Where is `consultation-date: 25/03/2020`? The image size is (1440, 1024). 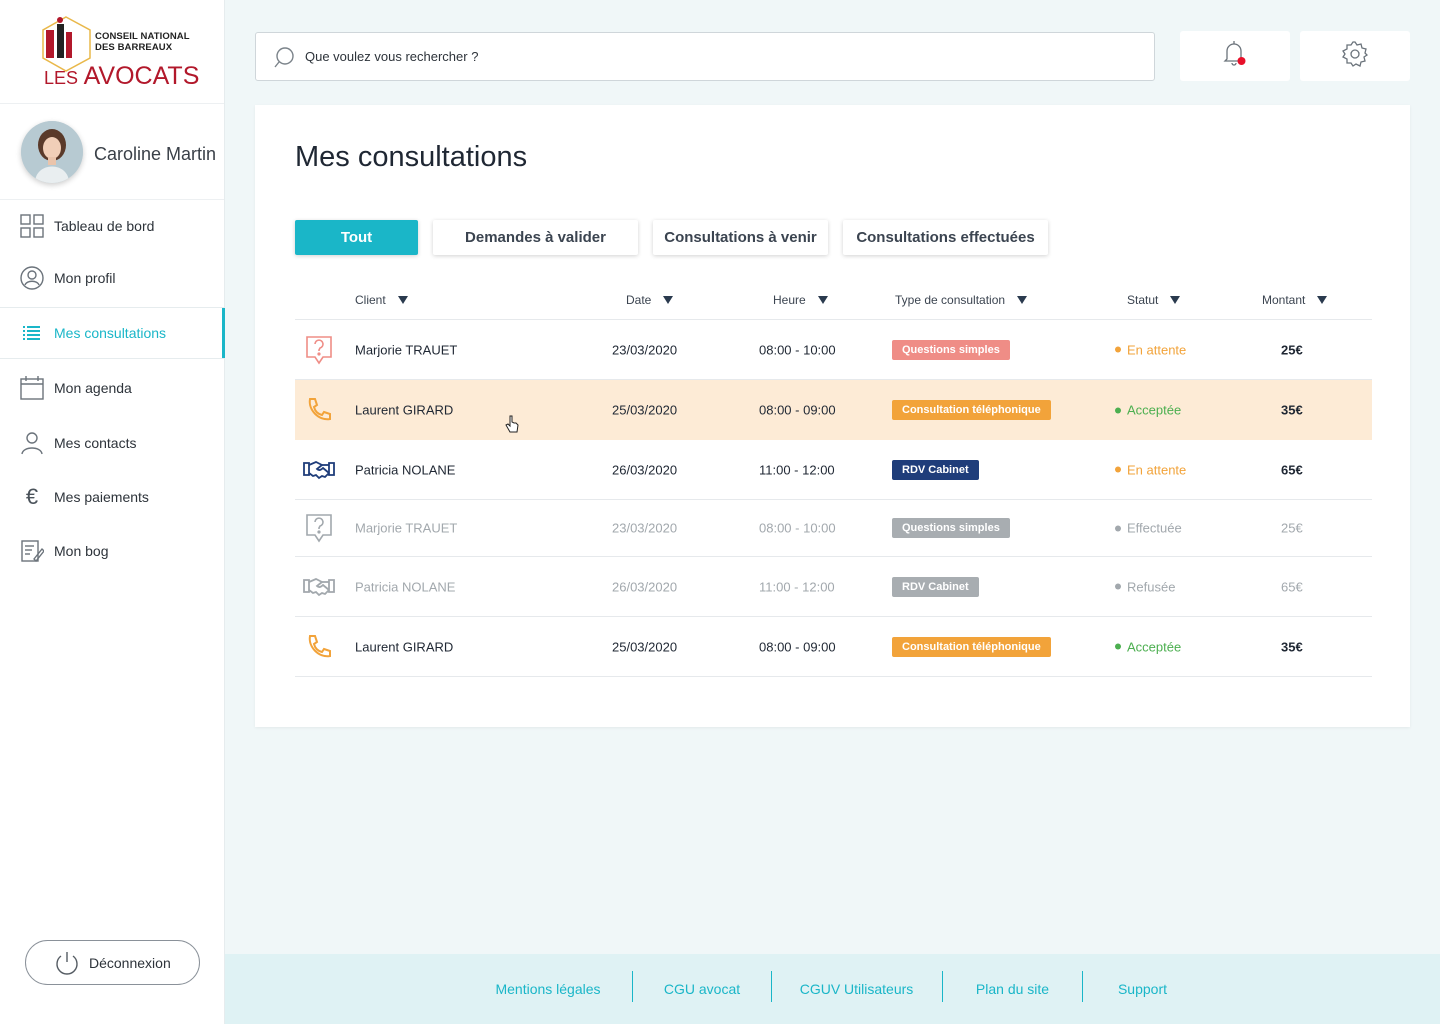 consultation-date: 25/03/2020 is located at coordinates (645, 646).